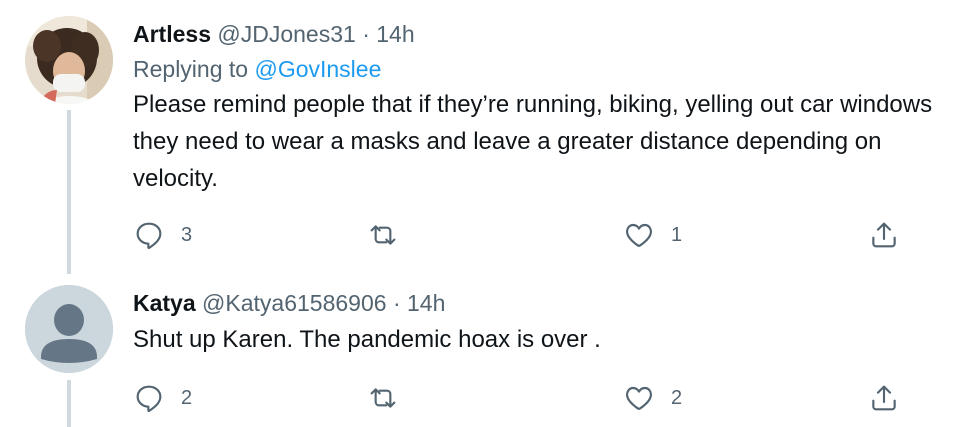  I want to click on like-count: 2, so click(677, 397).